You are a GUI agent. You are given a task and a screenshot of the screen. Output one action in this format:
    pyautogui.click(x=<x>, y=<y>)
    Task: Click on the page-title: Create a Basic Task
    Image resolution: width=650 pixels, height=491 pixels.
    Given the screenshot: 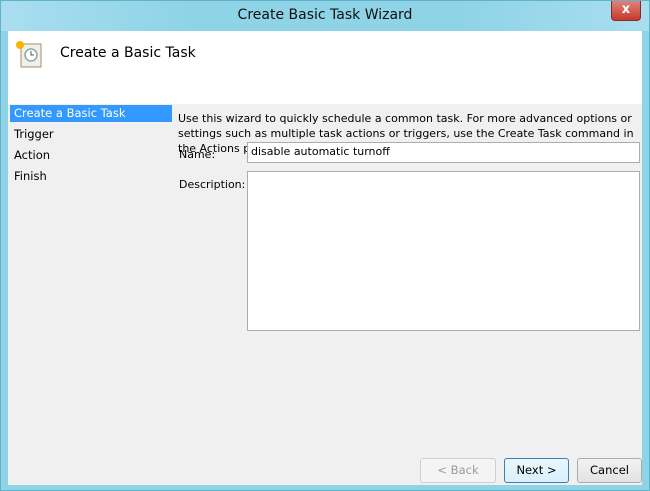 What is the action you would take?
    pyautogui.click(x=128, y=53)
    